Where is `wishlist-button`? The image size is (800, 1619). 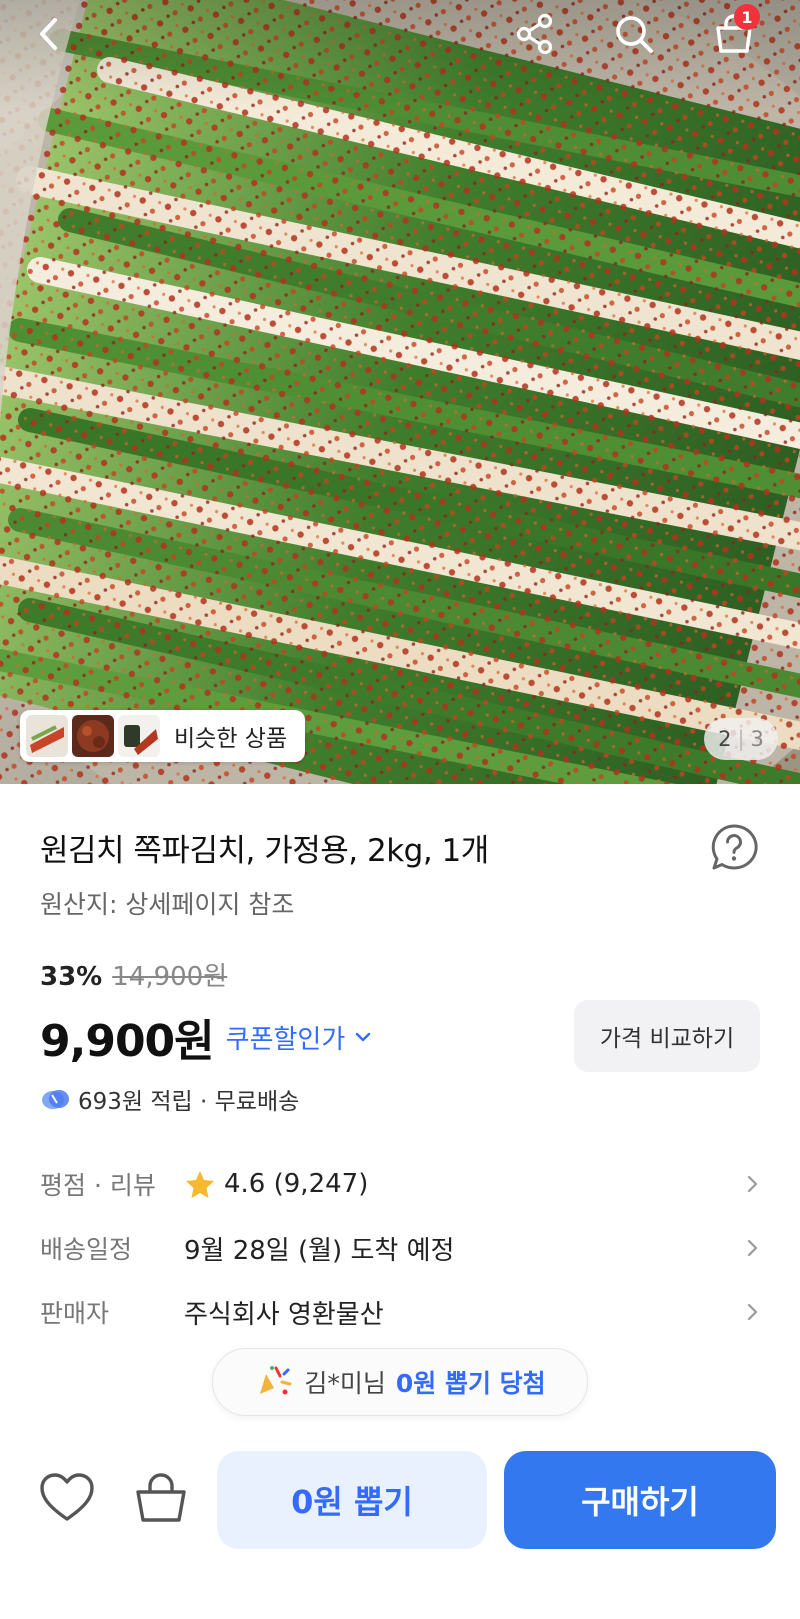 wishlist-button is located at coordinates (67, 1499).